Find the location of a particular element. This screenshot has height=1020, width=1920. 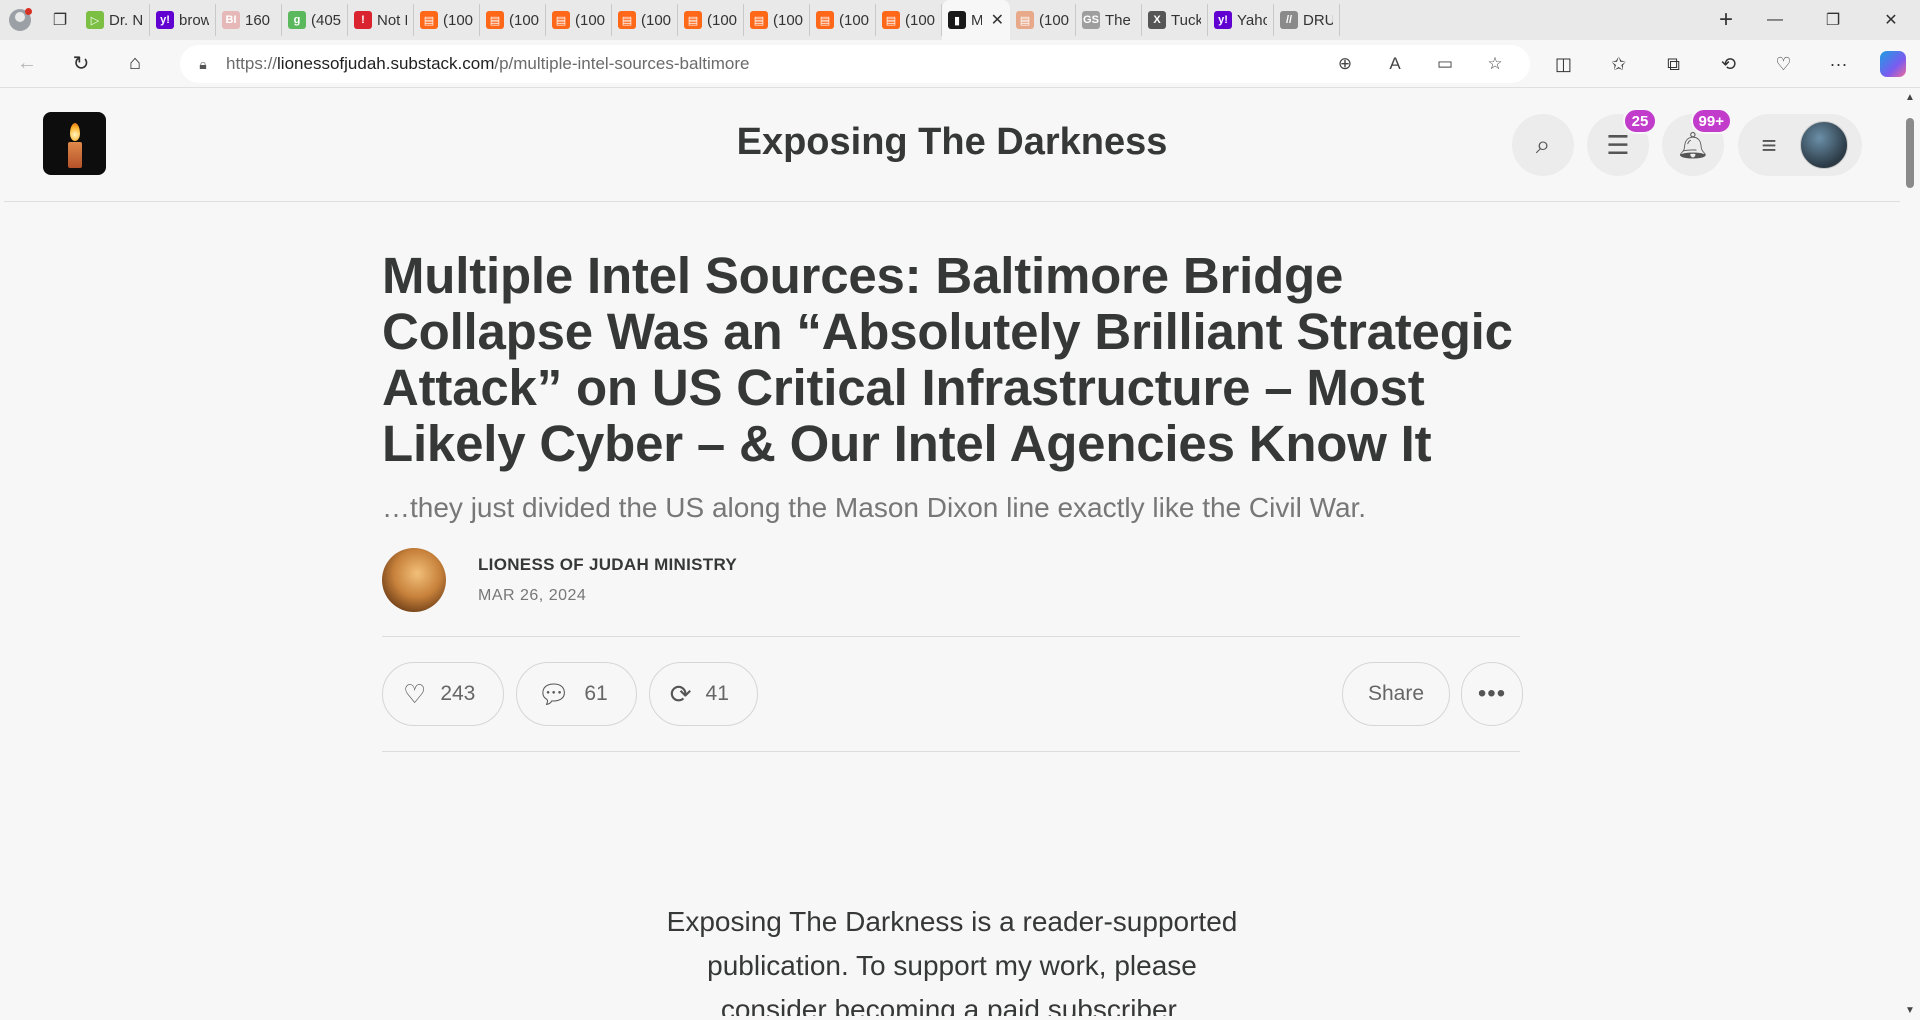

lock-icon: 🔒︎ is located at coordinates (203, 64).